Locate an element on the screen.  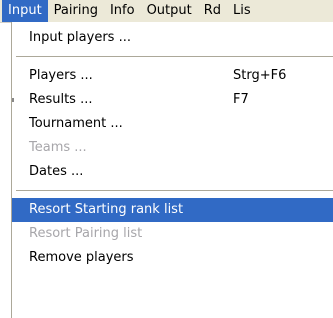
menu-rd: Rd is located at coordinates (212, 11).